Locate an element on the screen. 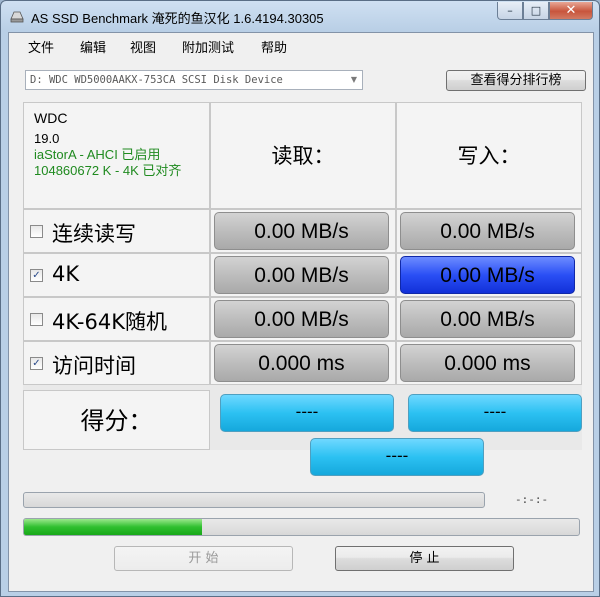 The width and height of the screenshot is (600, 597). close-icon: ✕ is located at coordinates (571, 10).